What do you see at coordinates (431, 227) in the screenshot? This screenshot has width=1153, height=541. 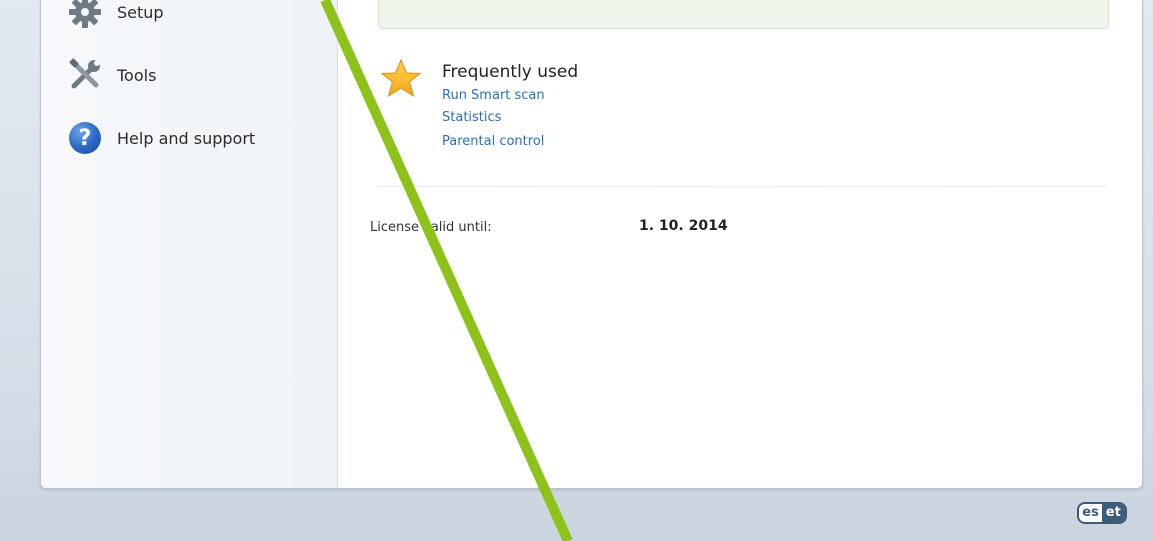 I see `license-label: License valid until:` at bounding box center [431, 227].